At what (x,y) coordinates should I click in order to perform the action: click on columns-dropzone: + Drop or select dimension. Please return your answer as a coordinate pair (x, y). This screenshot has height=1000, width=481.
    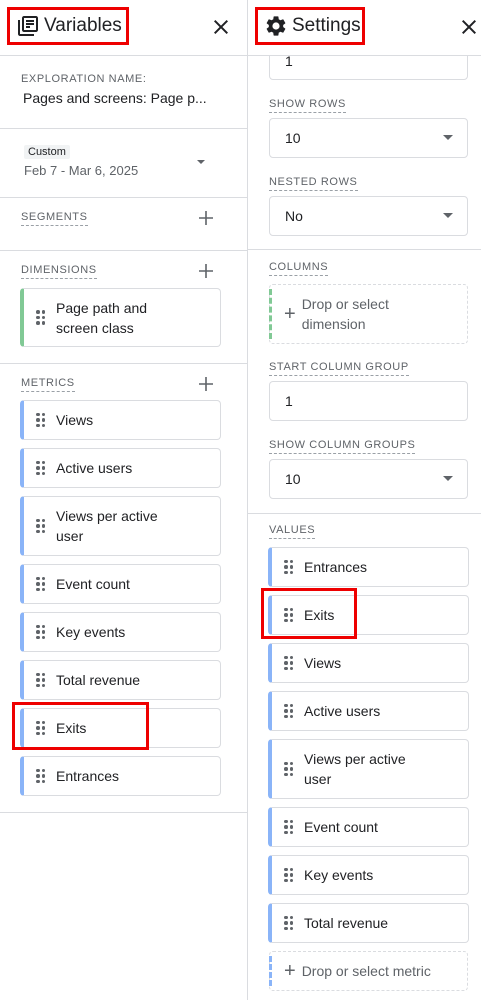
    Looking at the image, I should click on (368, 314).